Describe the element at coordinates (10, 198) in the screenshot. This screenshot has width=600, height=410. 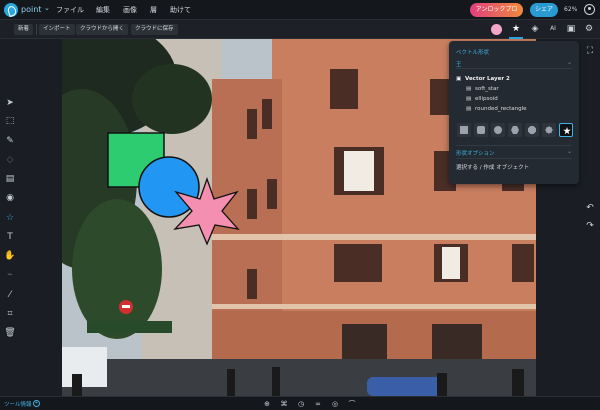
I see `fill-bucket-icon: ◉` at that location.